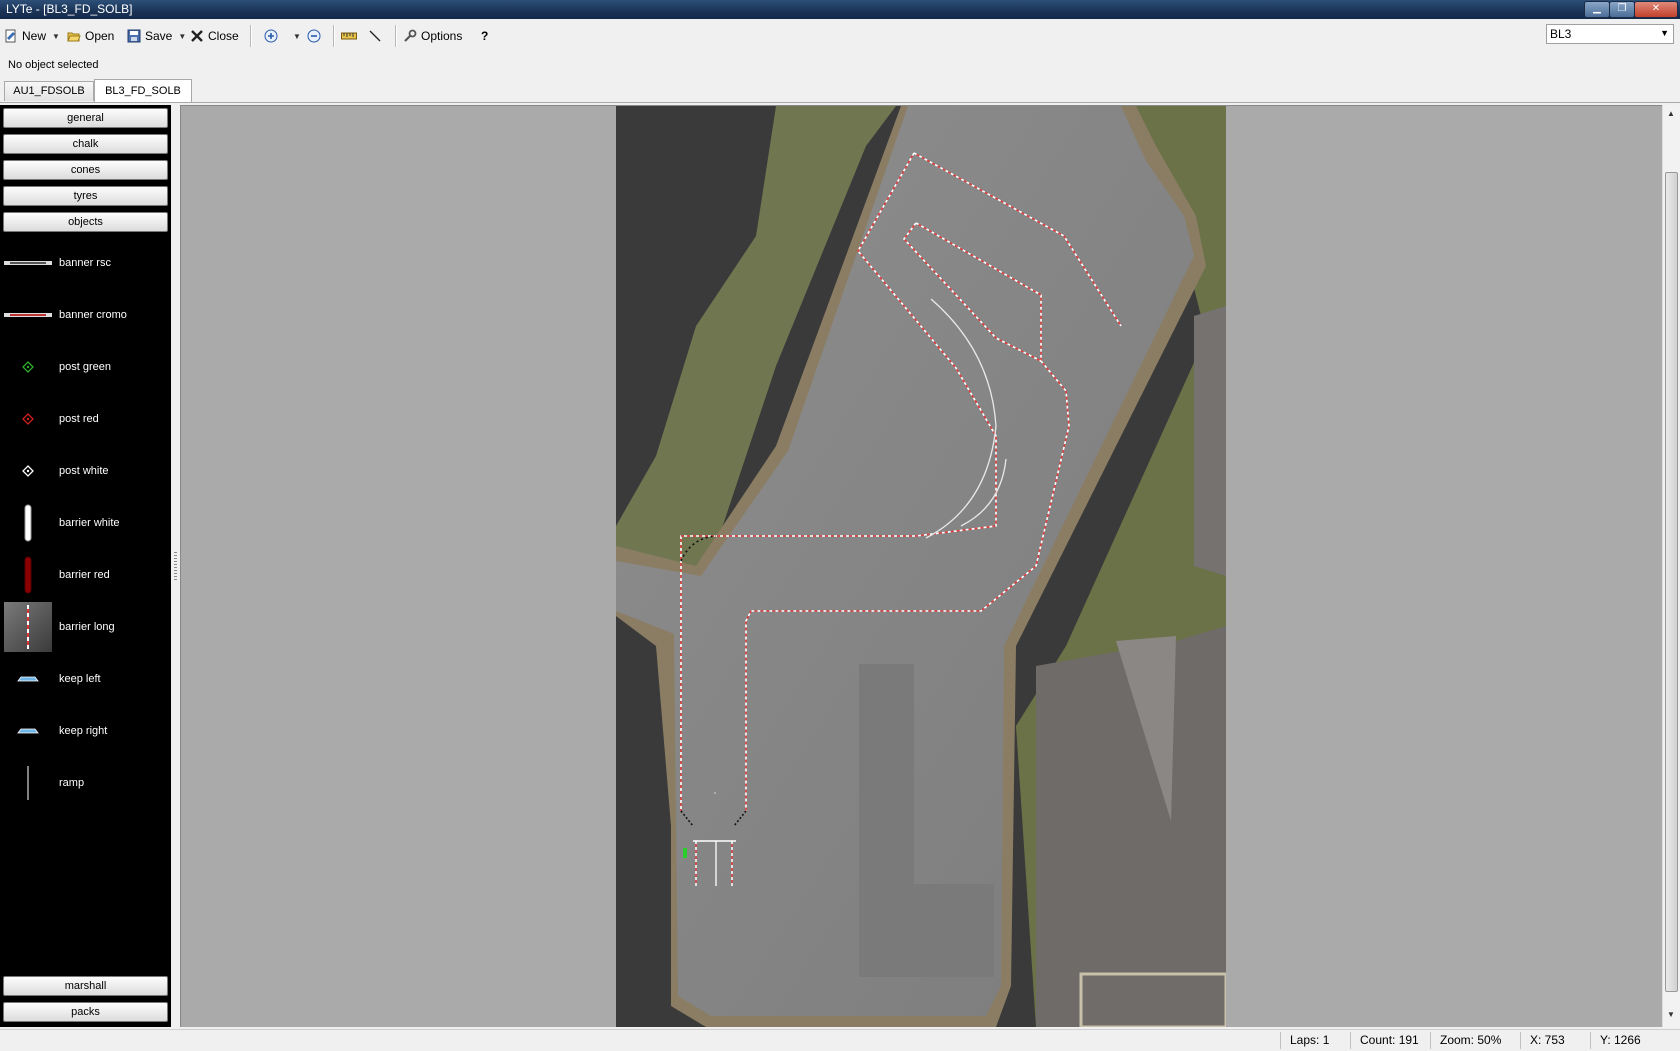  I want to click on object-barrier-white: barrier white, so click(85, 523).